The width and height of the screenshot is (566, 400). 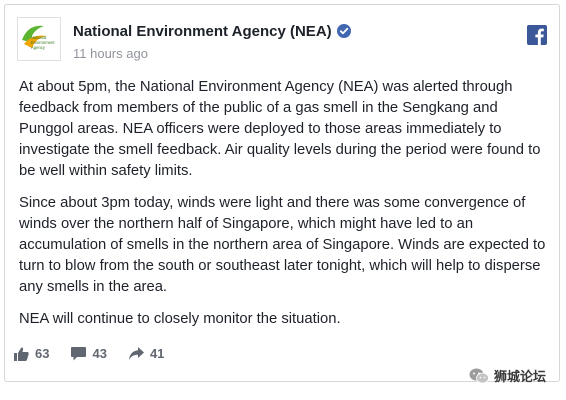 What do you see at coordinates (38, 47) in the screenshot?
I see `logo-line3: Agency` at bounding box center [38, 47].